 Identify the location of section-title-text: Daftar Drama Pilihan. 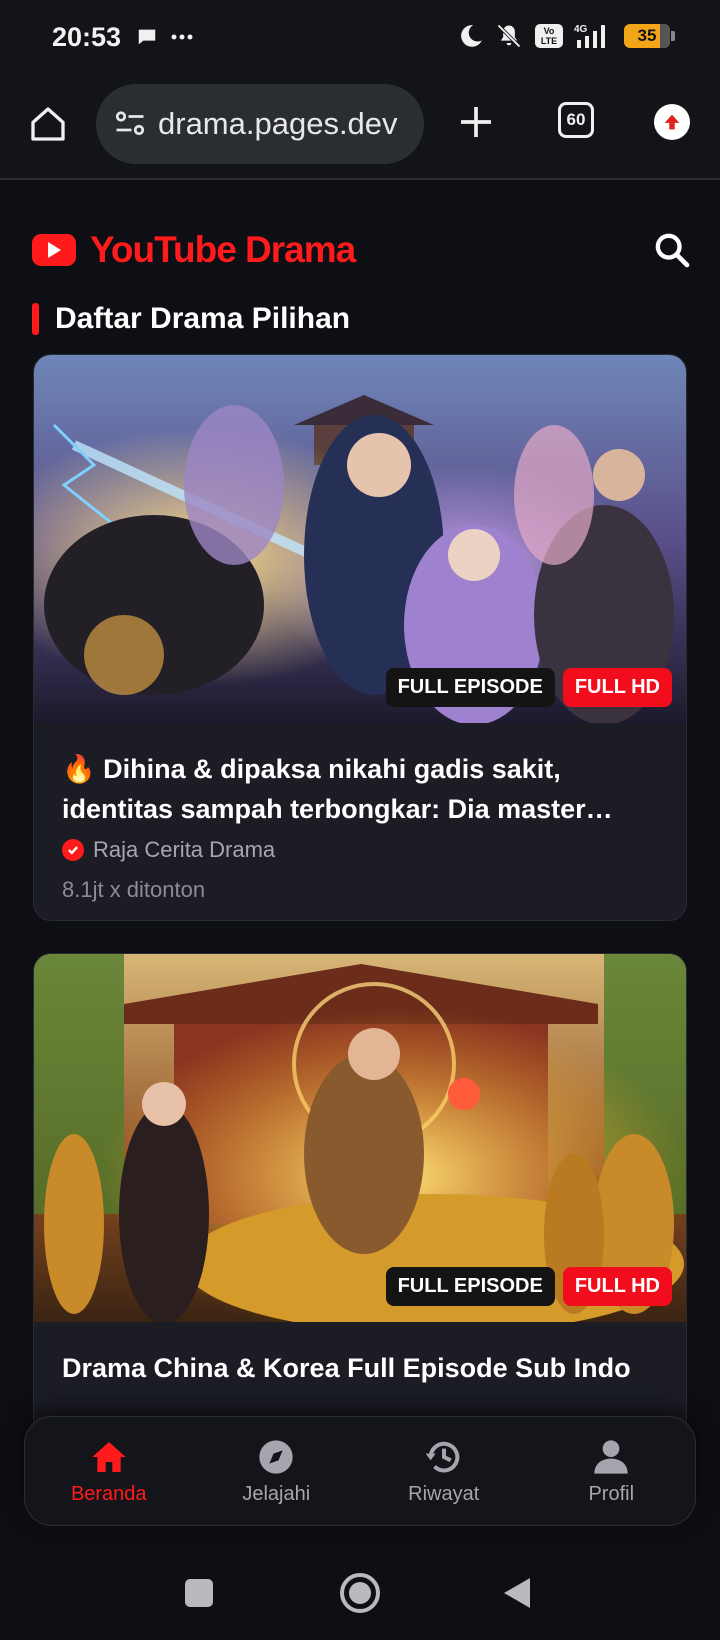
(203, 318).